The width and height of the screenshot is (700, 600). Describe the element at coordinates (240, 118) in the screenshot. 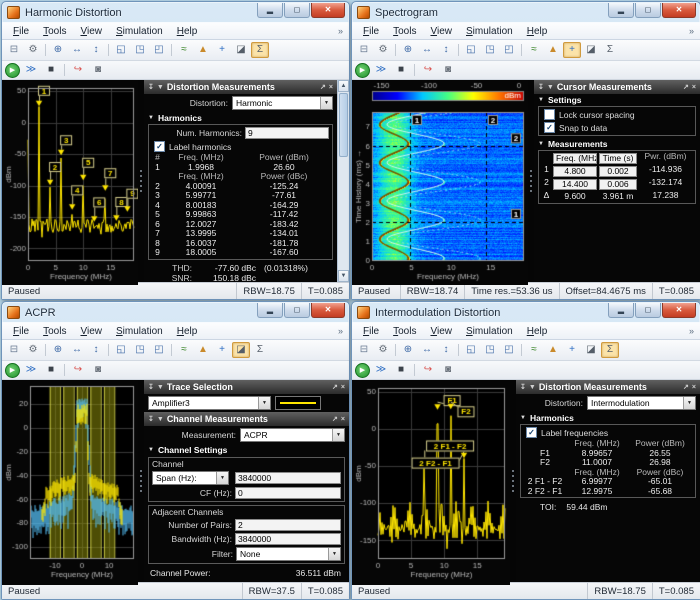

I see `harmonics-section-header: ▼ Harmonics` at that location.